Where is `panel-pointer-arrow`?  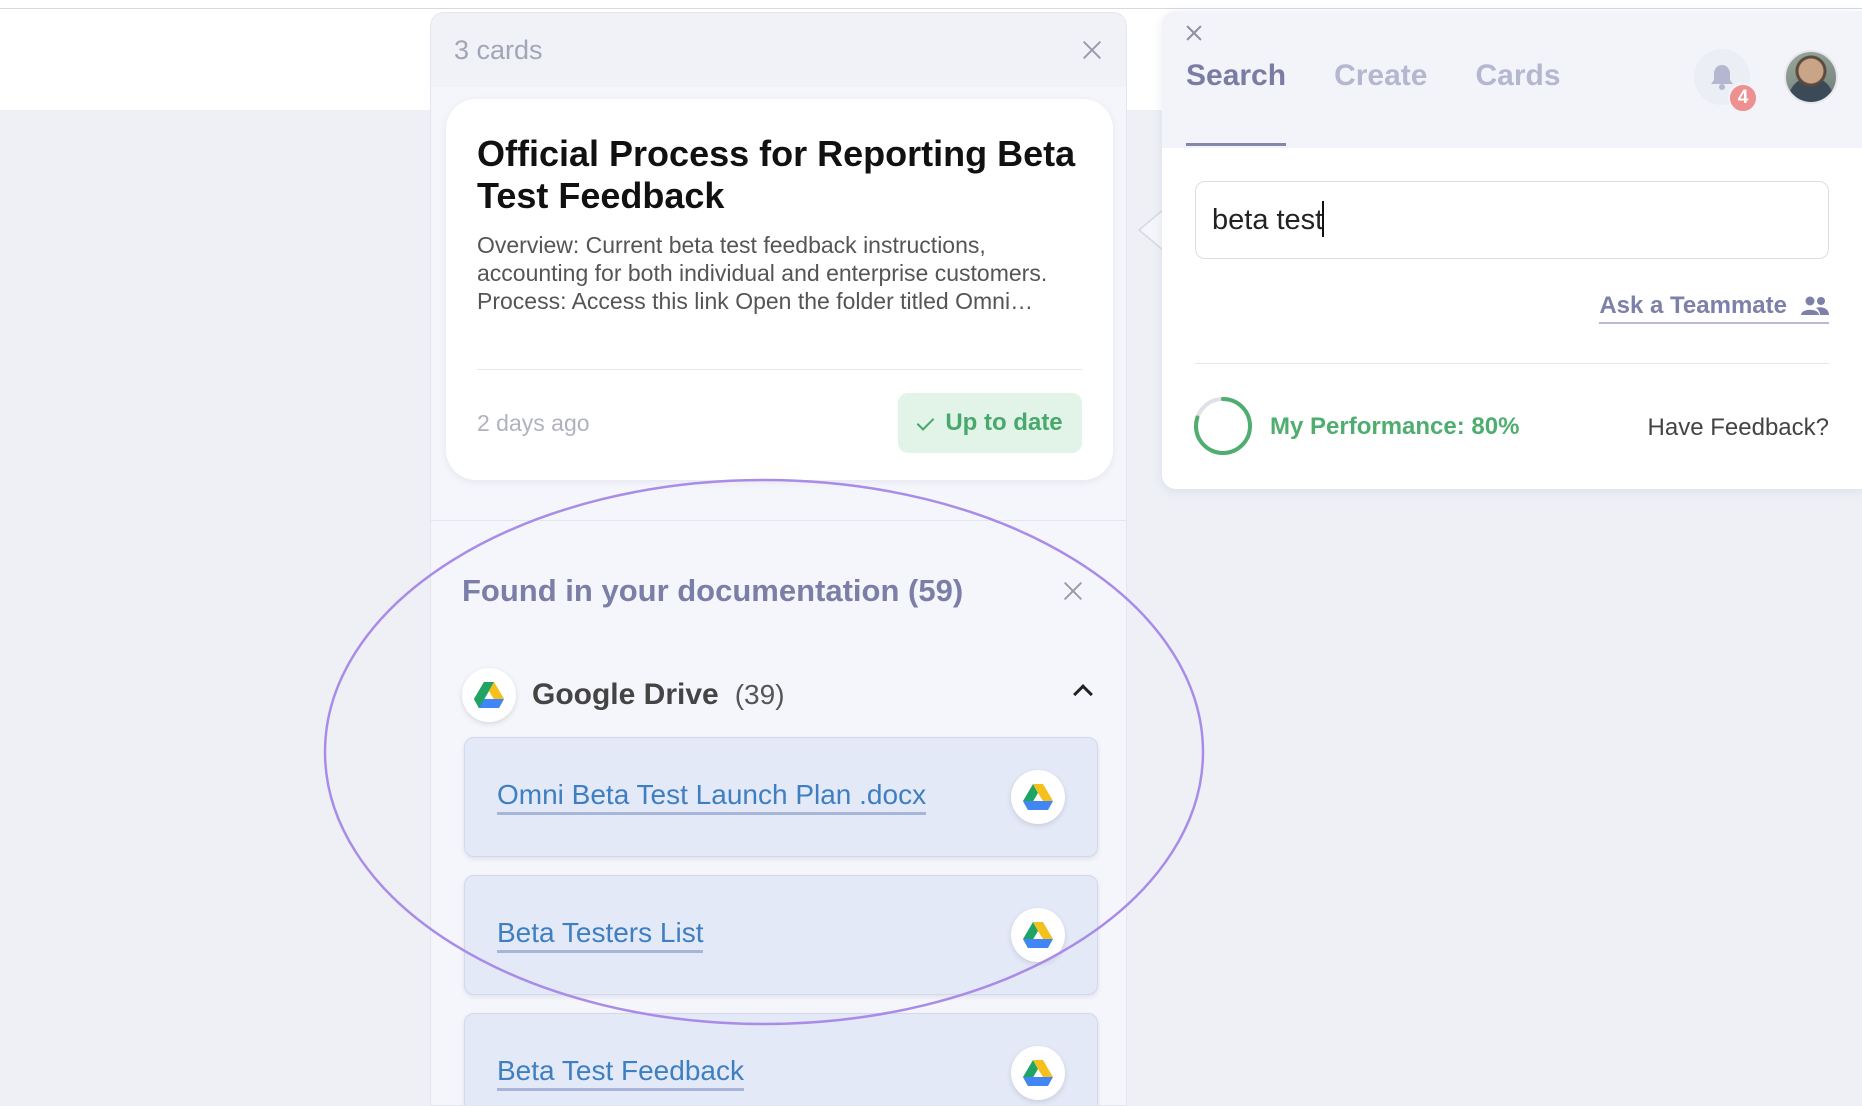
panel-pointer-arrow is located at coordinates (1150, 230).